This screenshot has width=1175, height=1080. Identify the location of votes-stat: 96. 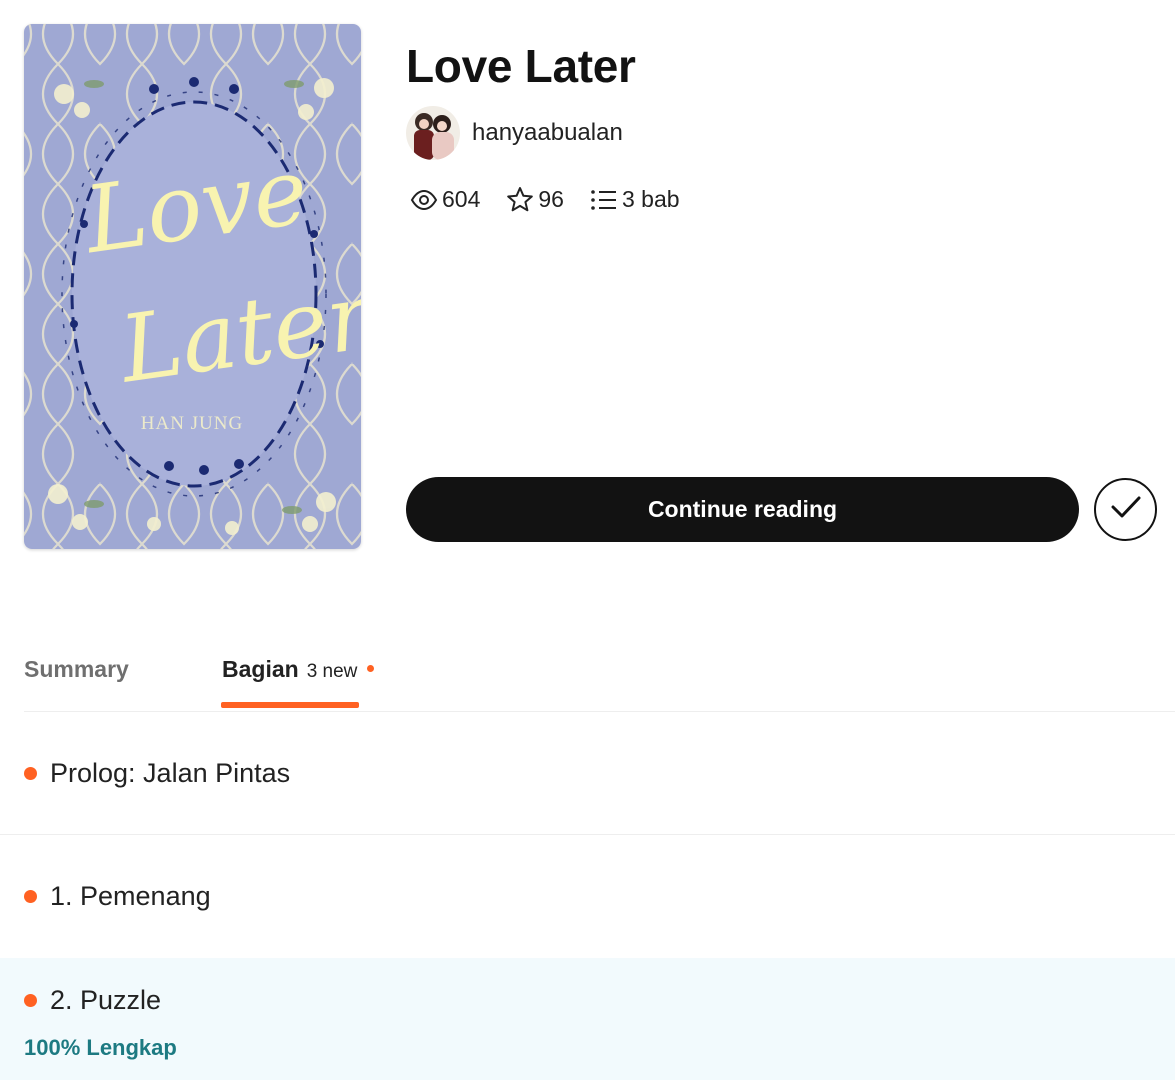
(535, 199).